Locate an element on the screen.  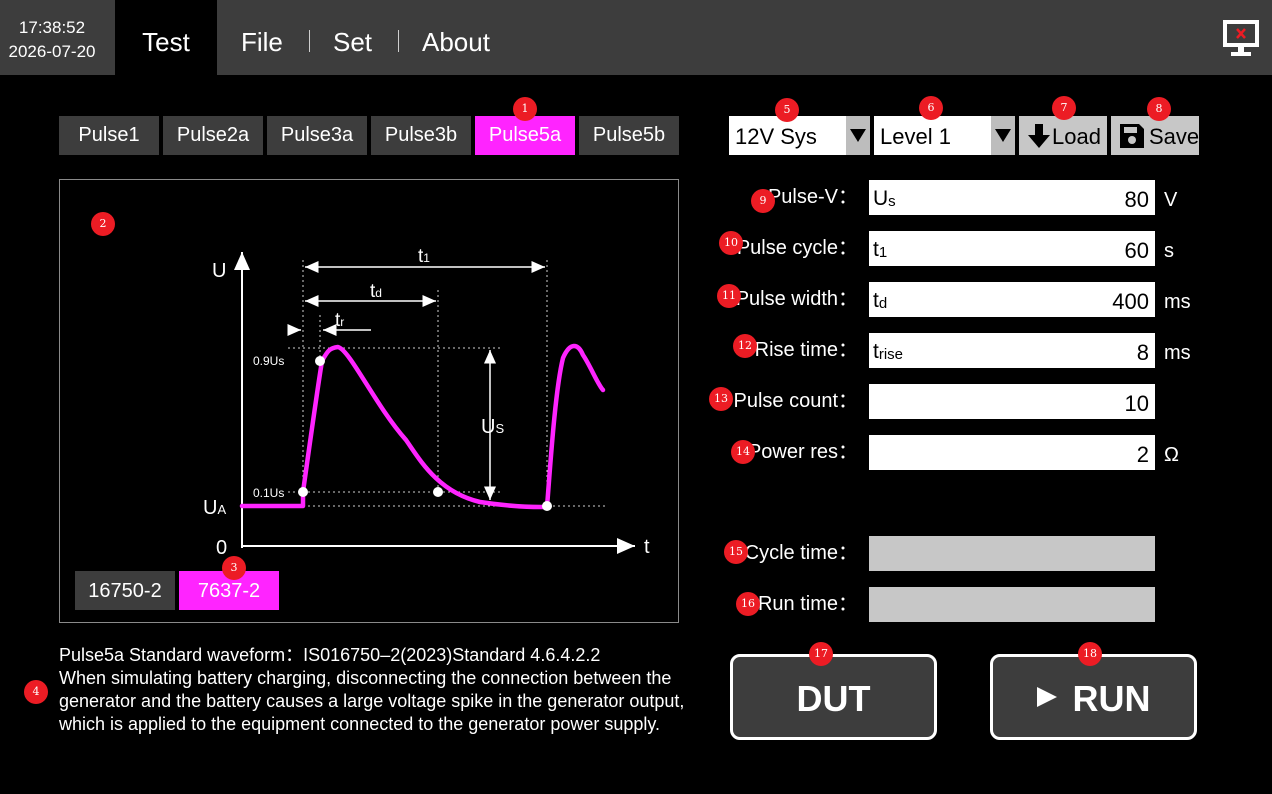
badge-2: 2 is located at coordinates (103, 224).